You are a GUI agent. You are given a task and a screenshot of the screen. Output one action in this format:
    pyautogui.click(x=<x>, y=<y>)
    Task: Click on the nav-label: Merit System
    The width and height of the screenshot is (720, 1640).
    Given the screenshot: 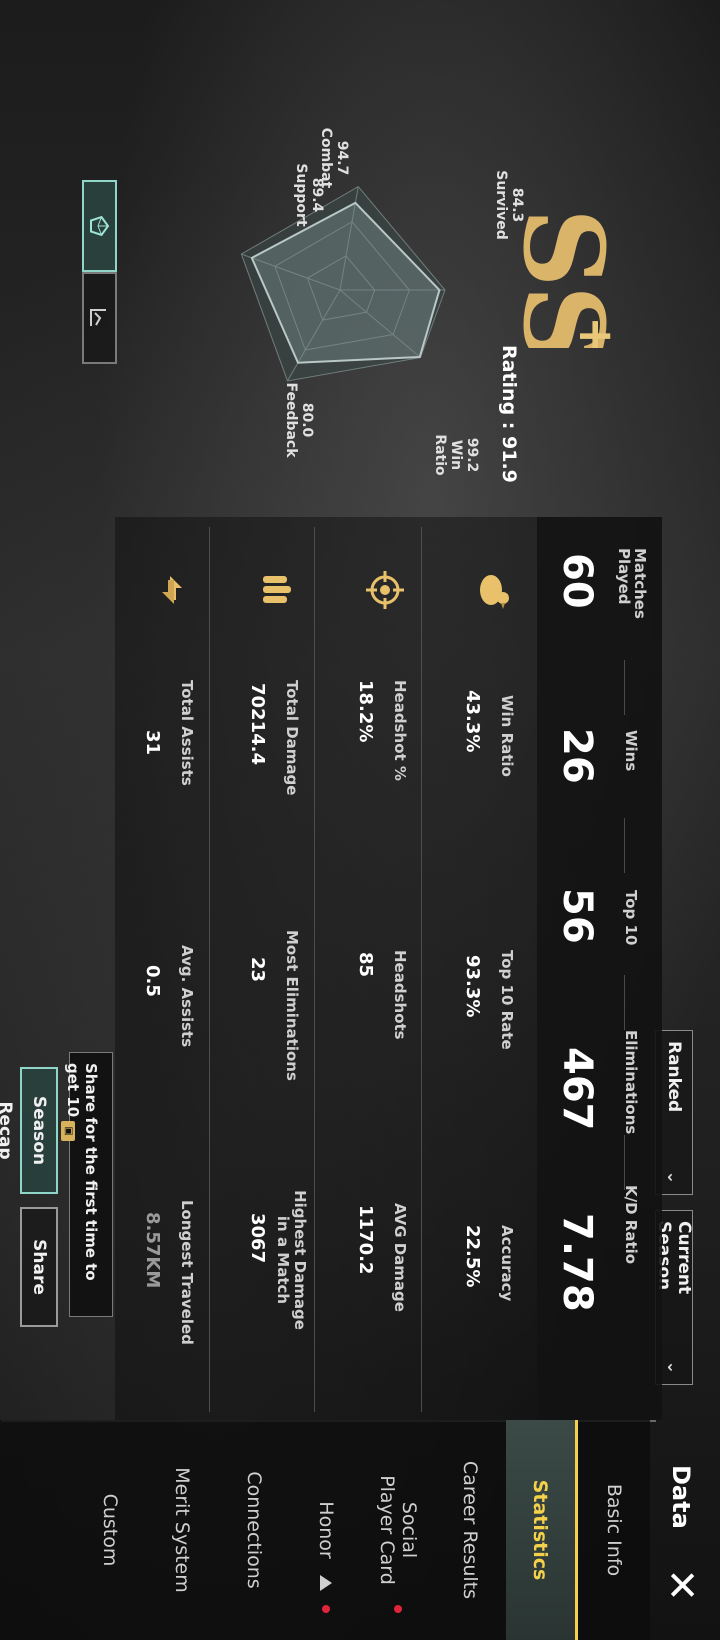 What is the action you would take?
    pyautogui.click(x=182, y=1530)
    